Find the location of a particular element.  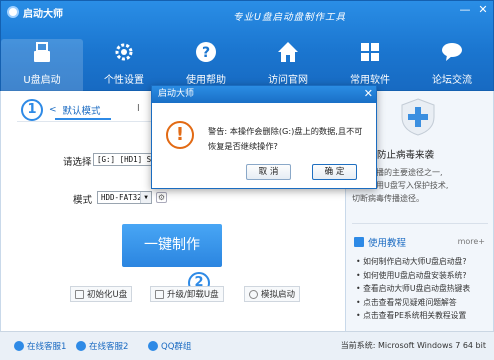

online-service-1-link: 在线客服1 is located at coordinates (40, 346).